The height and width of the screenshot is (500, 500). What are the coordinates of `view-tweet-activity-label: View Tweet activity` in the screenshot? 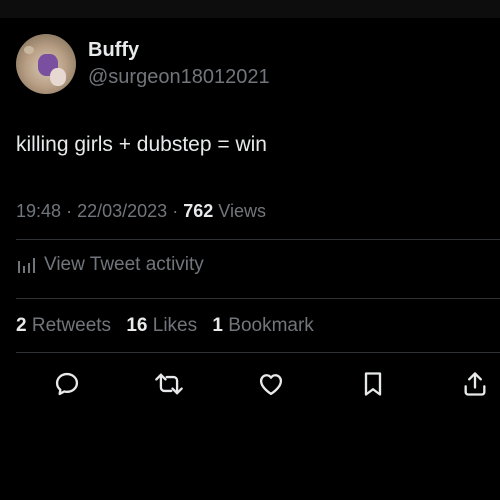 It's located at (124, 264).